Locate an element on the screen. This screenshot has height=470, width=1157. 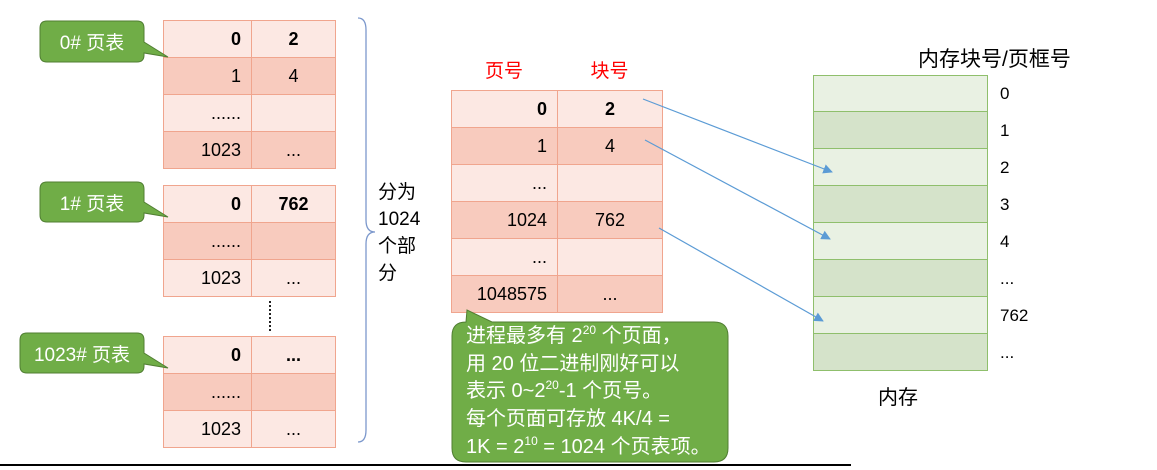
note-line: 表示 0~220-1 个页号。 is located at coordinates (595, 392).